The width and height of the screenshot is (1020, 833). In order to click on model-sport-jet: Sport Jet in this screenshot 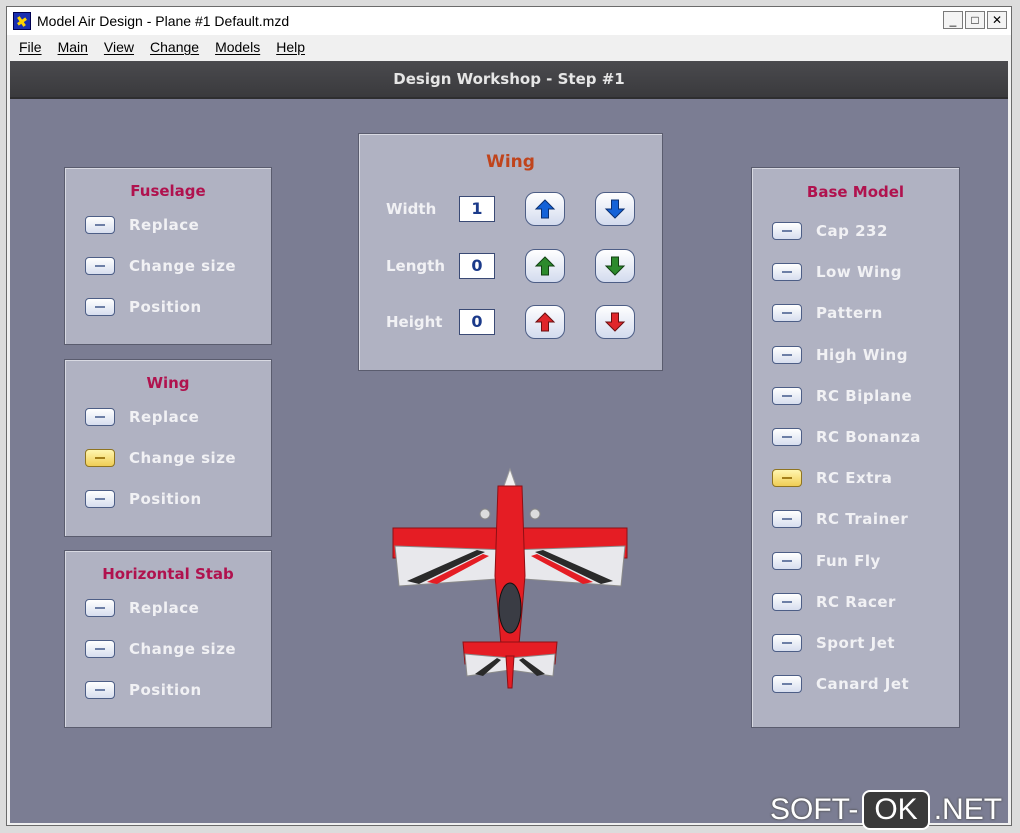, I will do `click(833, 643)`.